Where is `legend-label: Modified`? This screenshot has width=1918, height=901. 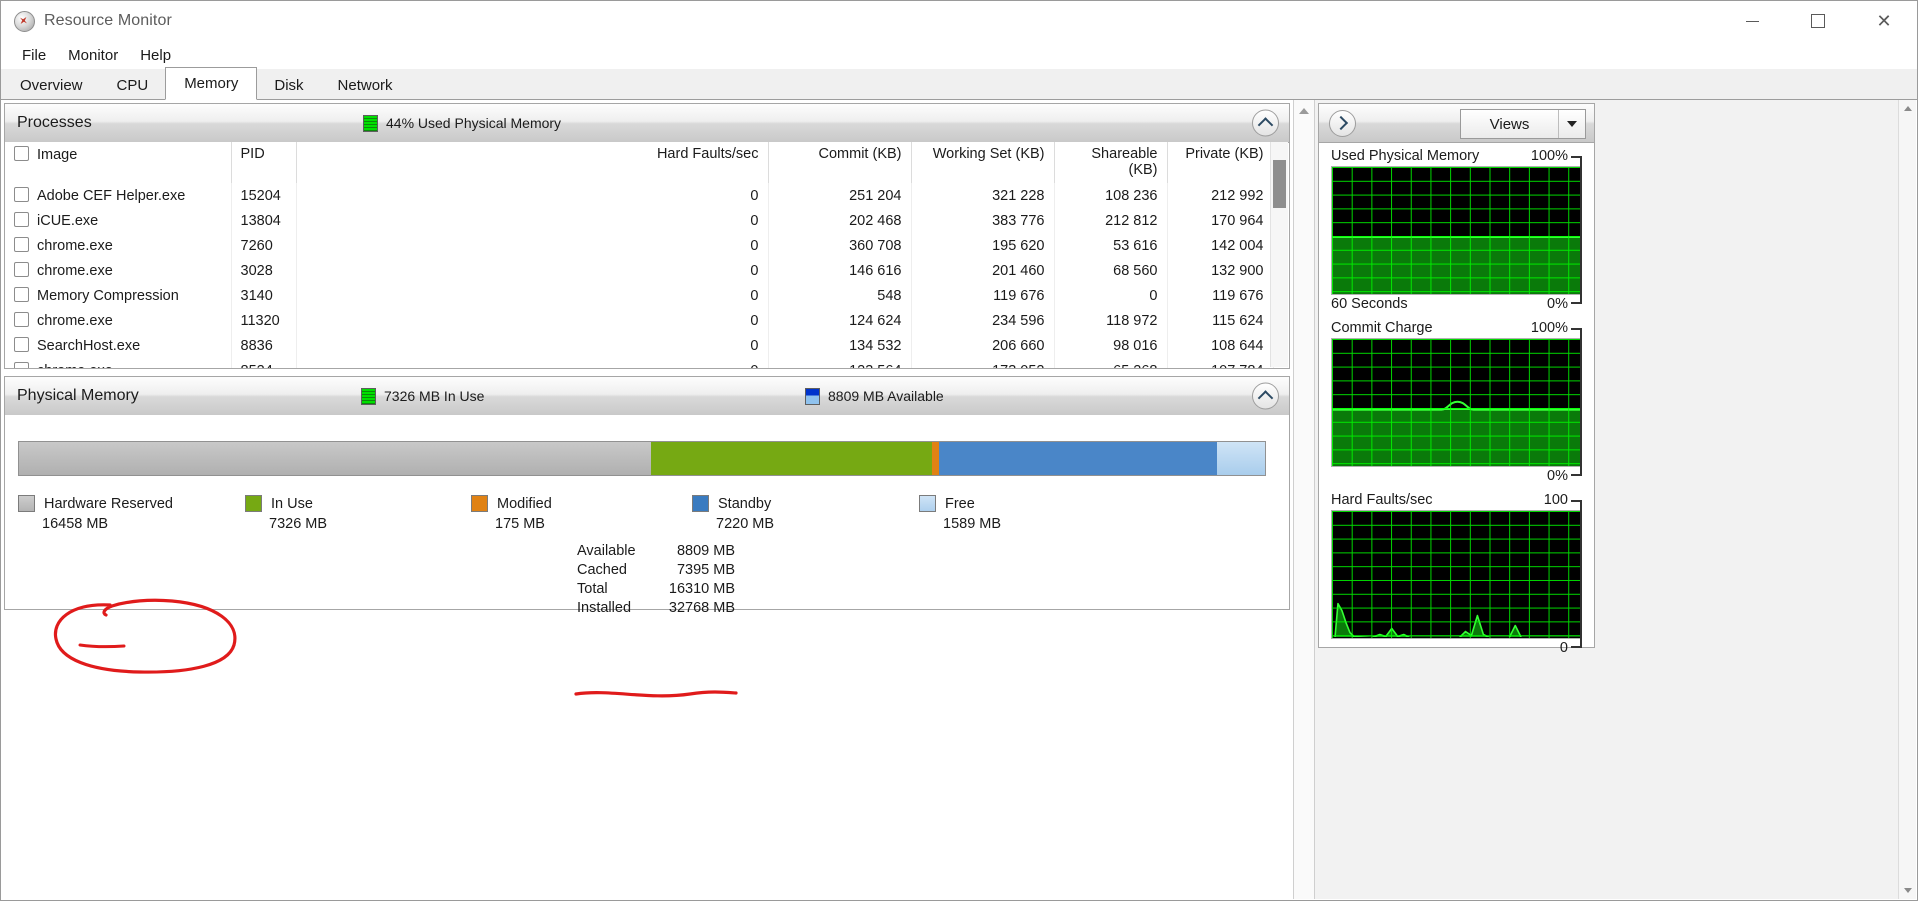 legend-label: Modified is located at coordinates (524, 503).